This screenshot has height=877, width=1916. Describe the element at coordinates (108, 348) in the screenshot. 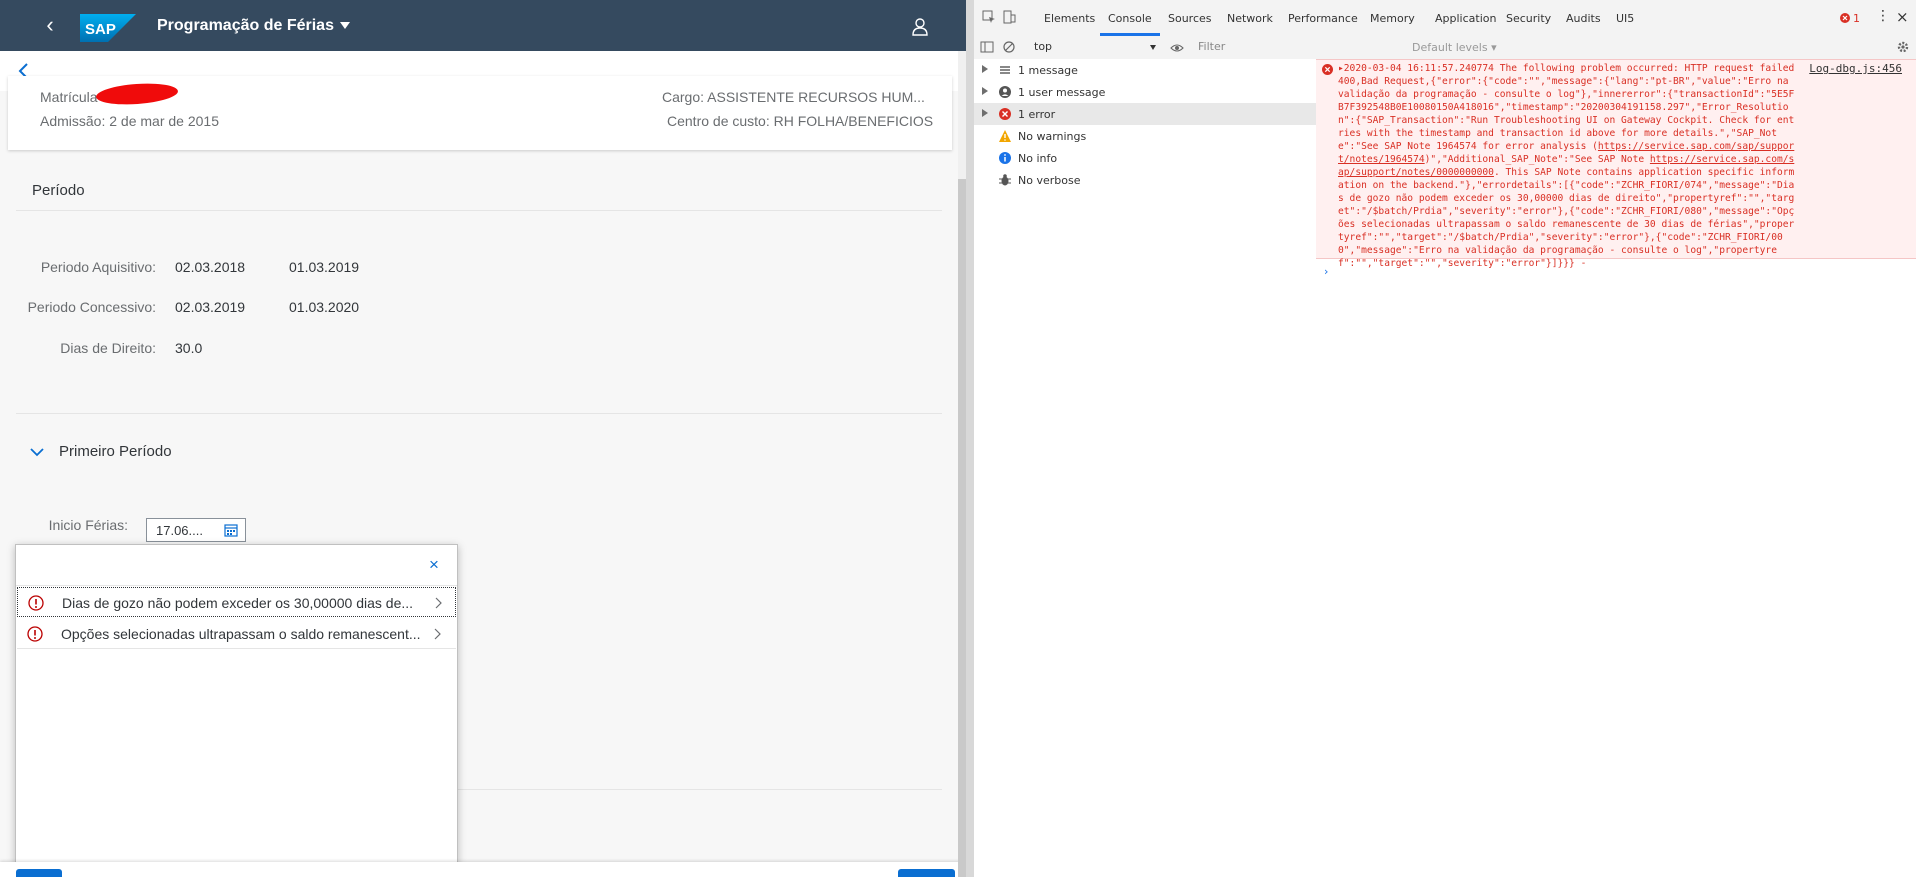

I see `dias-direito-label: Dias de Direito:` at that location.